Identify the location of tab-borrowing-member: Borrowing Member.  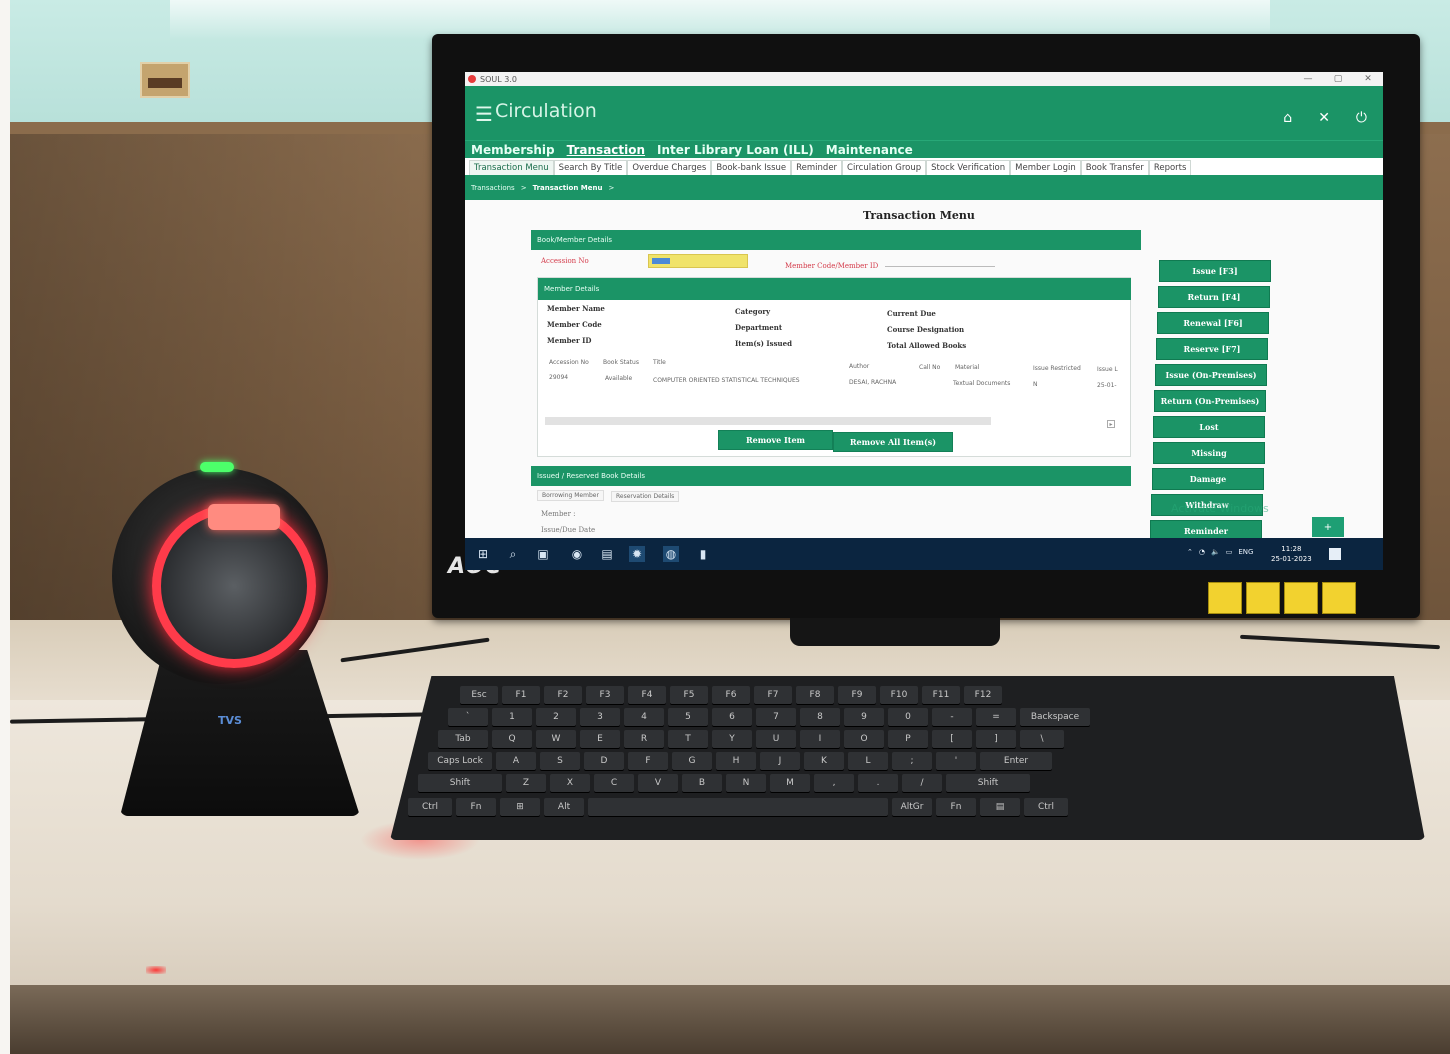
(570, 495).